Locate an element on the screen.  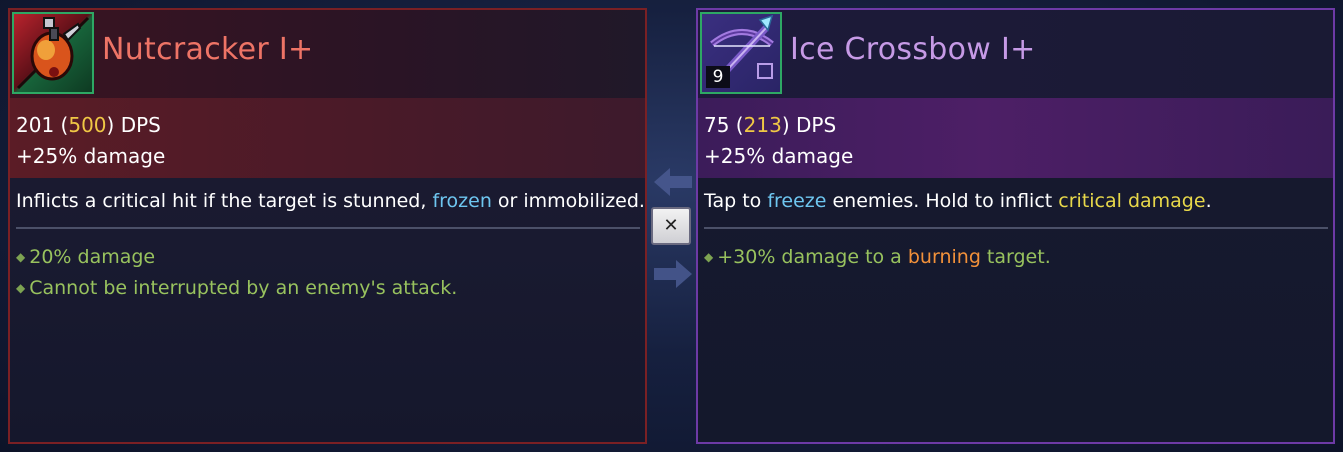
desc-text: . is located at coordinates (1208, 201).